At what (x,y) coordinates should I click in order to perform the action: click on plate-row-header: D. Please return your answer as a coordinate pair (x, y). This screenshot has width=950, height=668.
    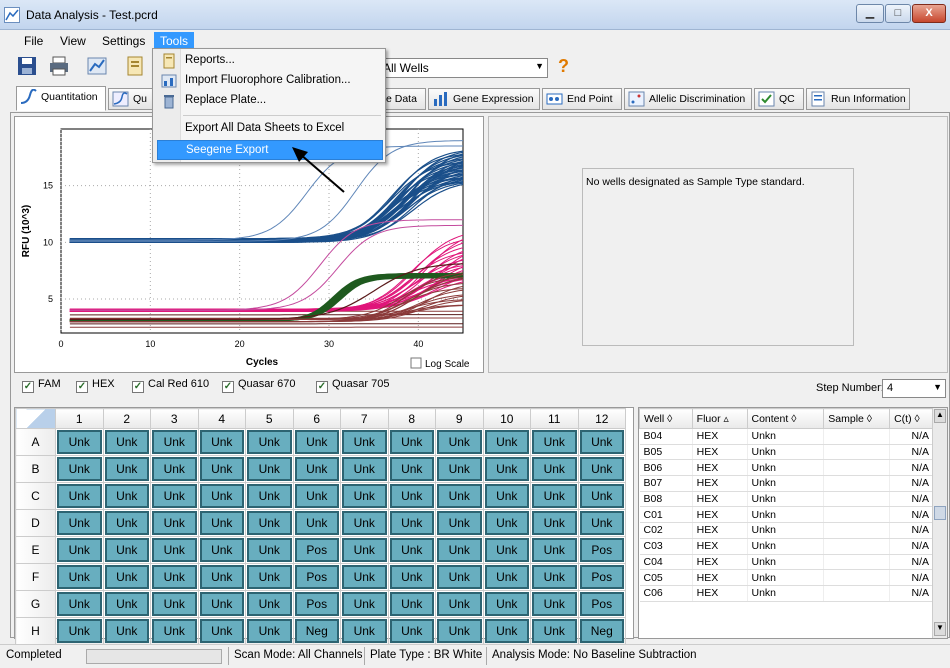
    Looking at the image, I should click on (35, 523).